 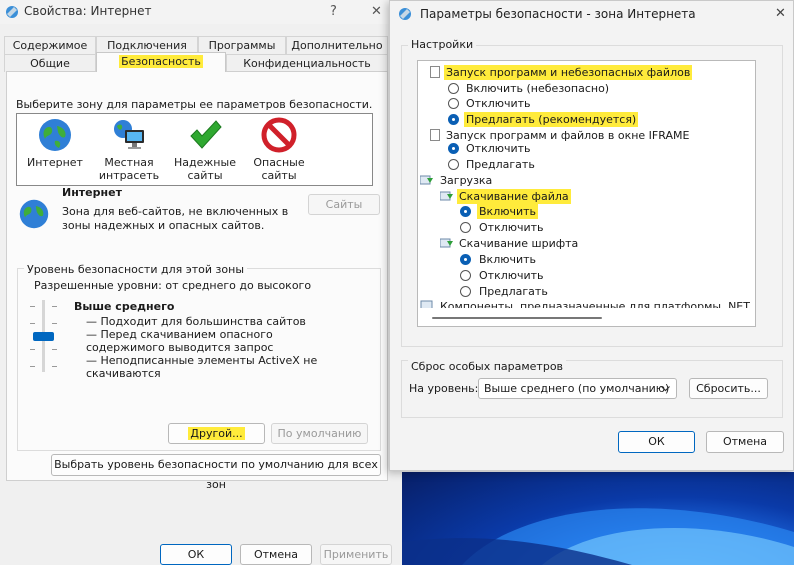 What do you see at coordinates (92, 192) in the screenshot?
I see `selected-zone-name: Интернет` at bounding box center [92, 192].